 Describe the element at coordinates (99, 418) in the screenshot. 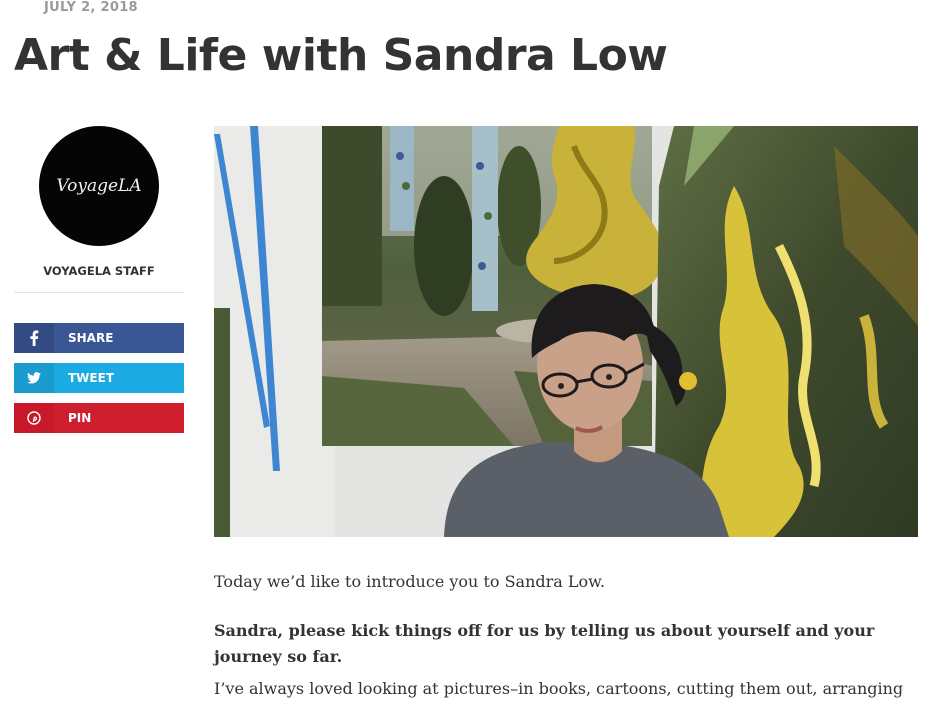

I see `pinterest-share-button: PIN` at that location.